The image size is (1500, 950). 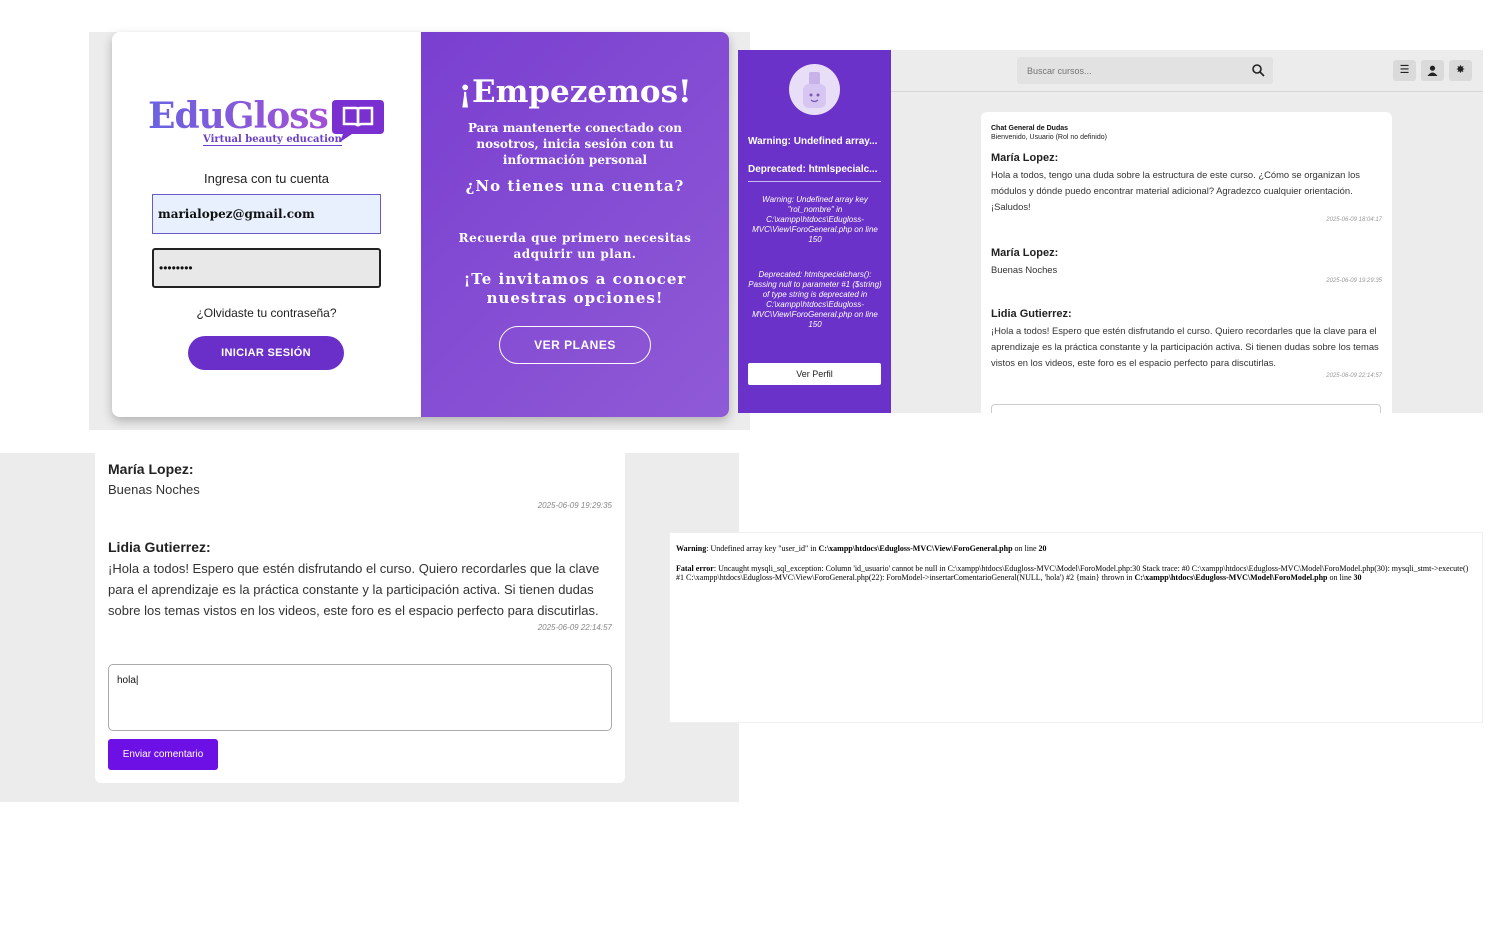 What do you see at coordinates (266, 313) in the screenshot?
I see `forgot-password-link: ¿Olvidaste tu contraseña?` at bounding box center [266, 313].